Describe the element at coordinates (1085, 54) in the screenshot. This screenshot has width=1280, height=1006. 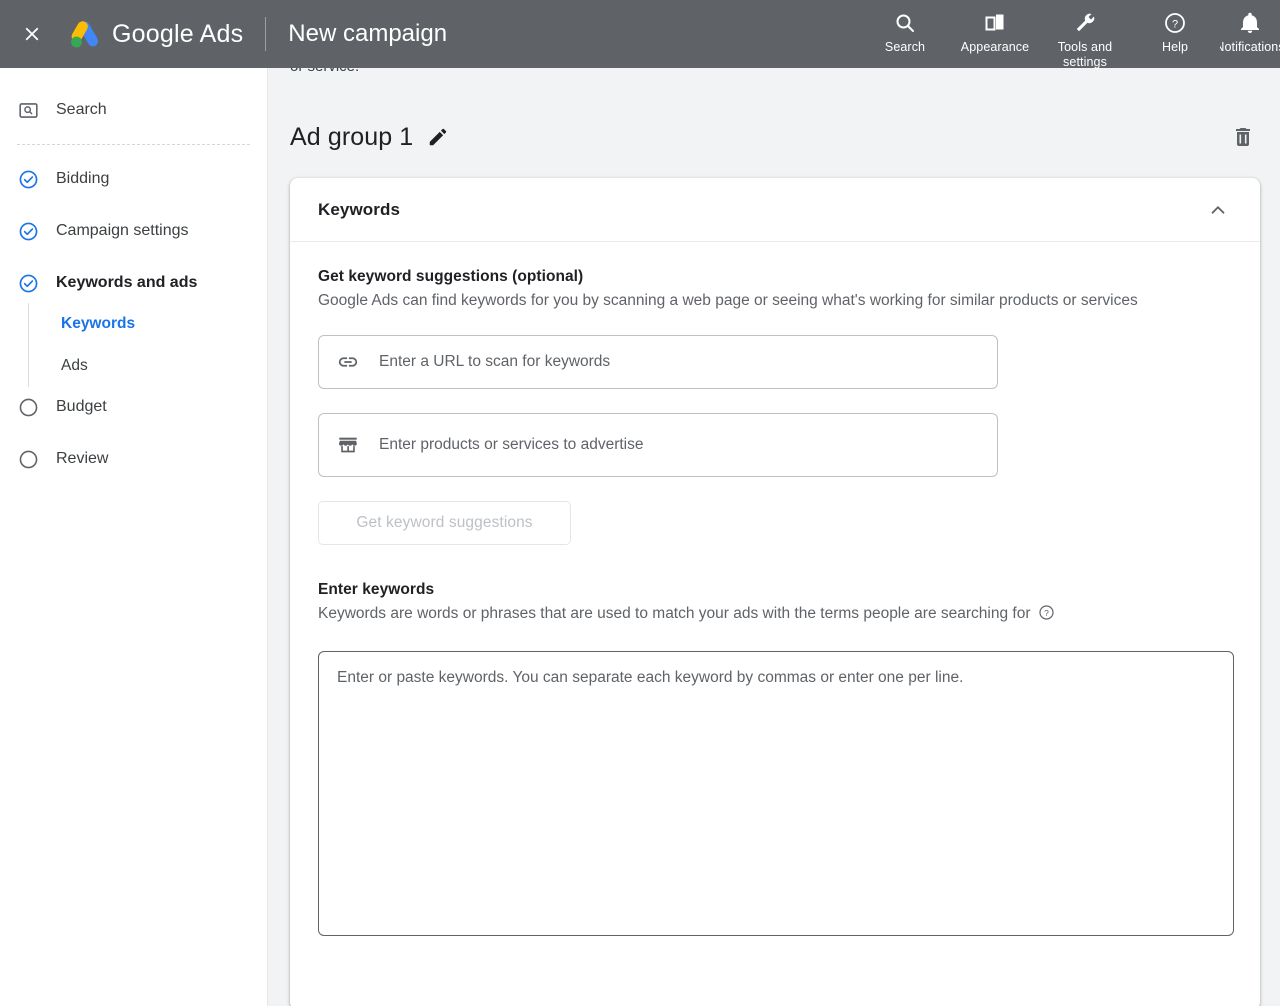
I see `header-tools-settings-label: Tools and settings` at that location.